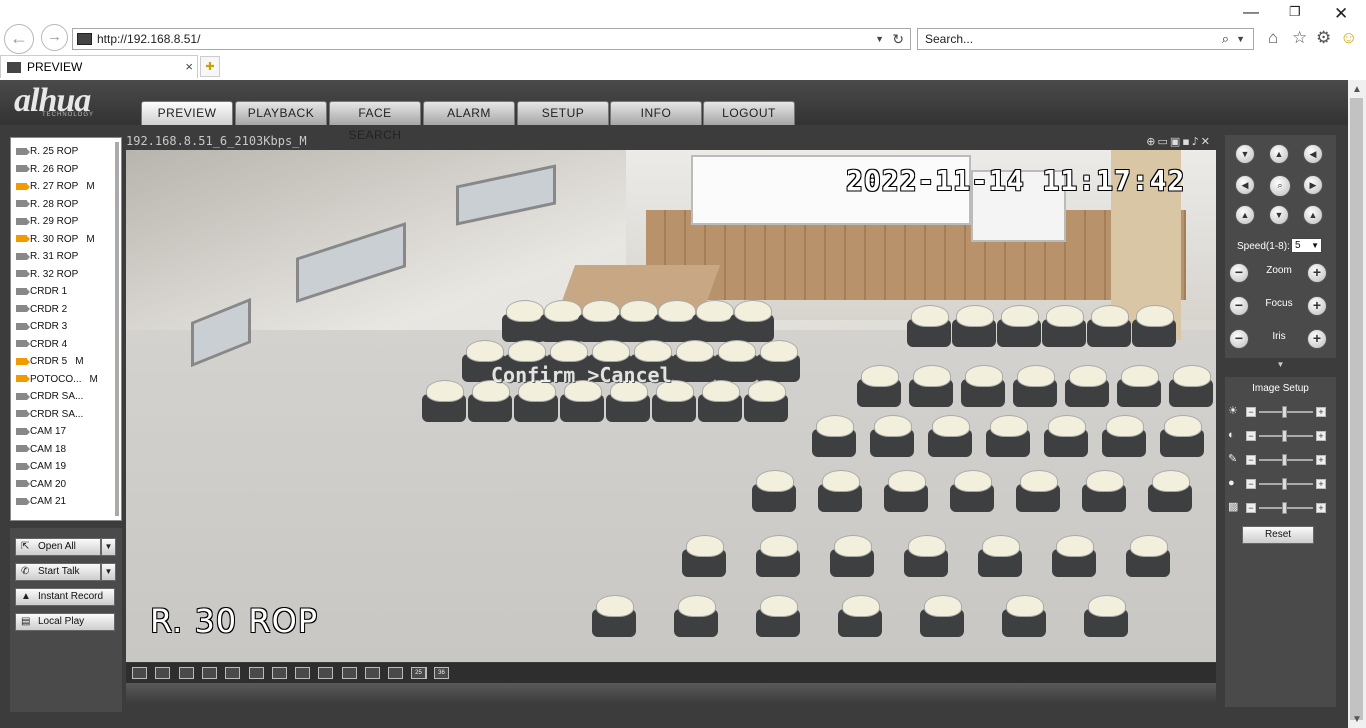  Describe the element at coordinates (58, 547) in the screenshot. I see `open-all-button: ⇱ Open All` at that location.